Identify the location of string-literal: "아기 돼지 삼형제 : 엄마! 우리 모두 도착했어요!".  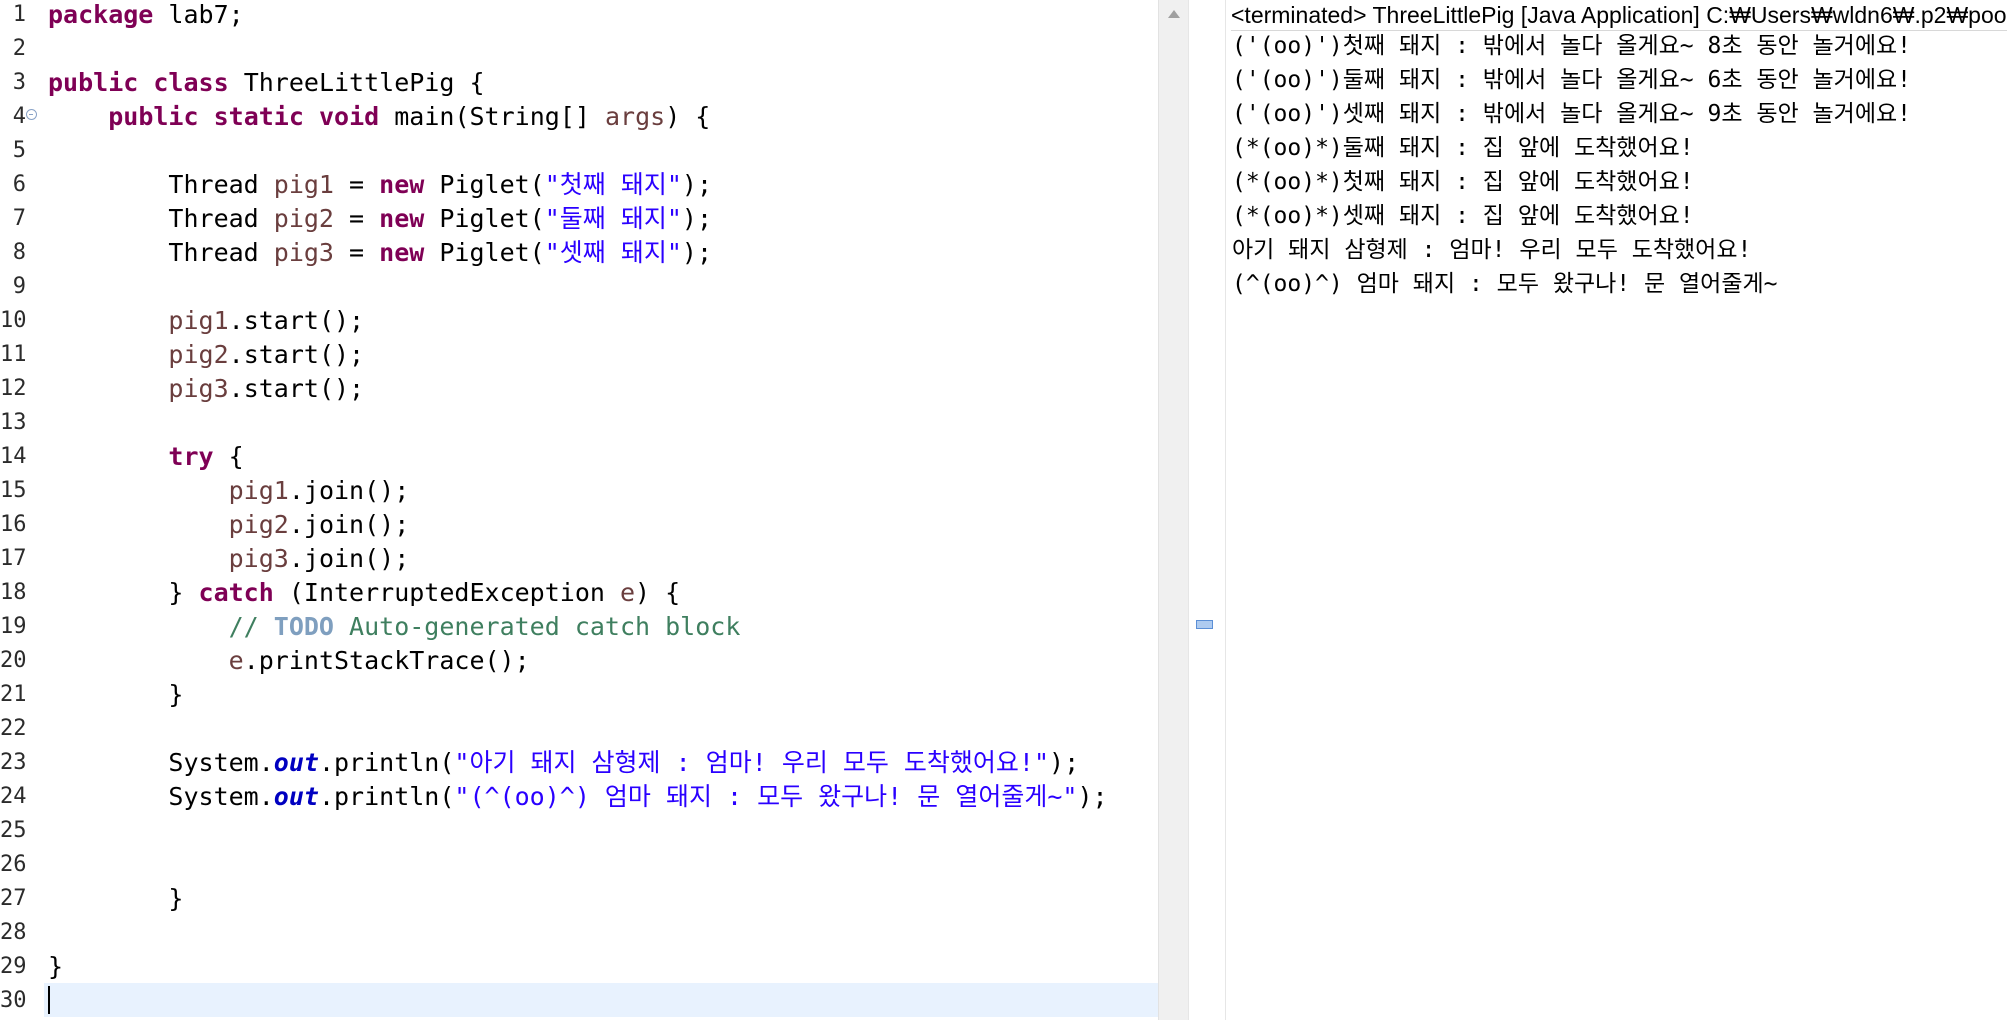
(752, 762).